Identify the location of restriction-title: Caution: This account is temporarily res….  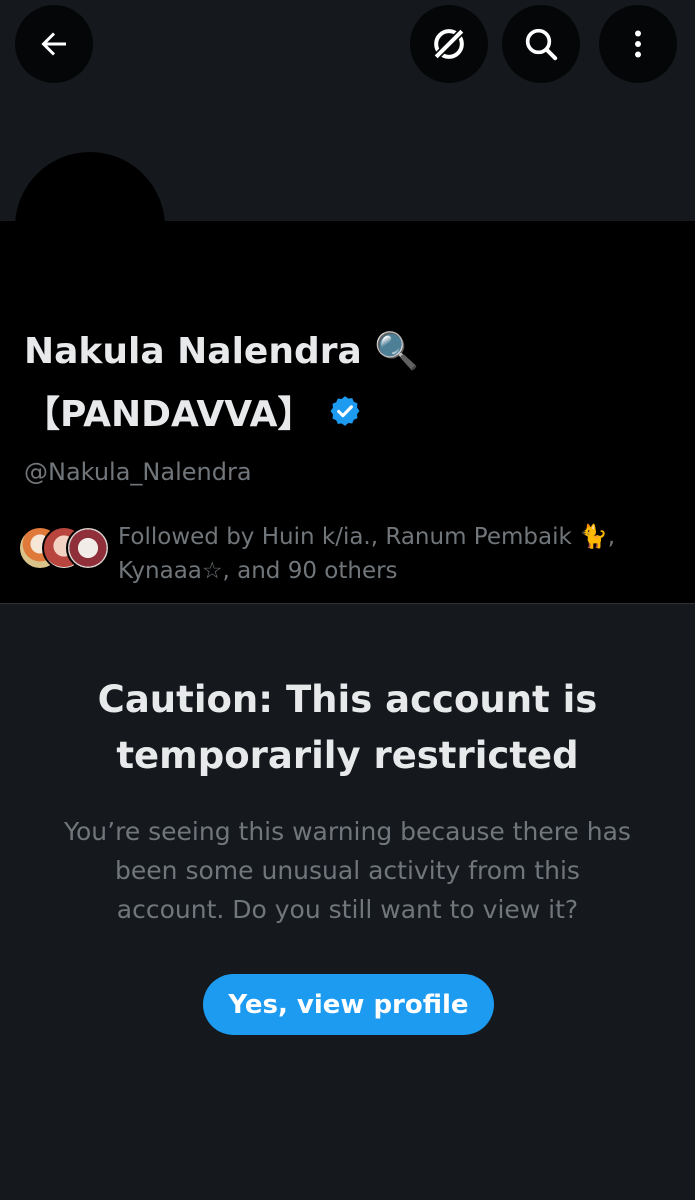
(347, 727).